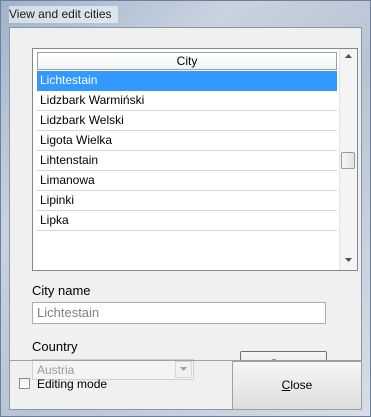  What do you see at coordinates (187, 181) in the screenshot?
I see `list-item: Limanowa` at bounding box center [187, 181].